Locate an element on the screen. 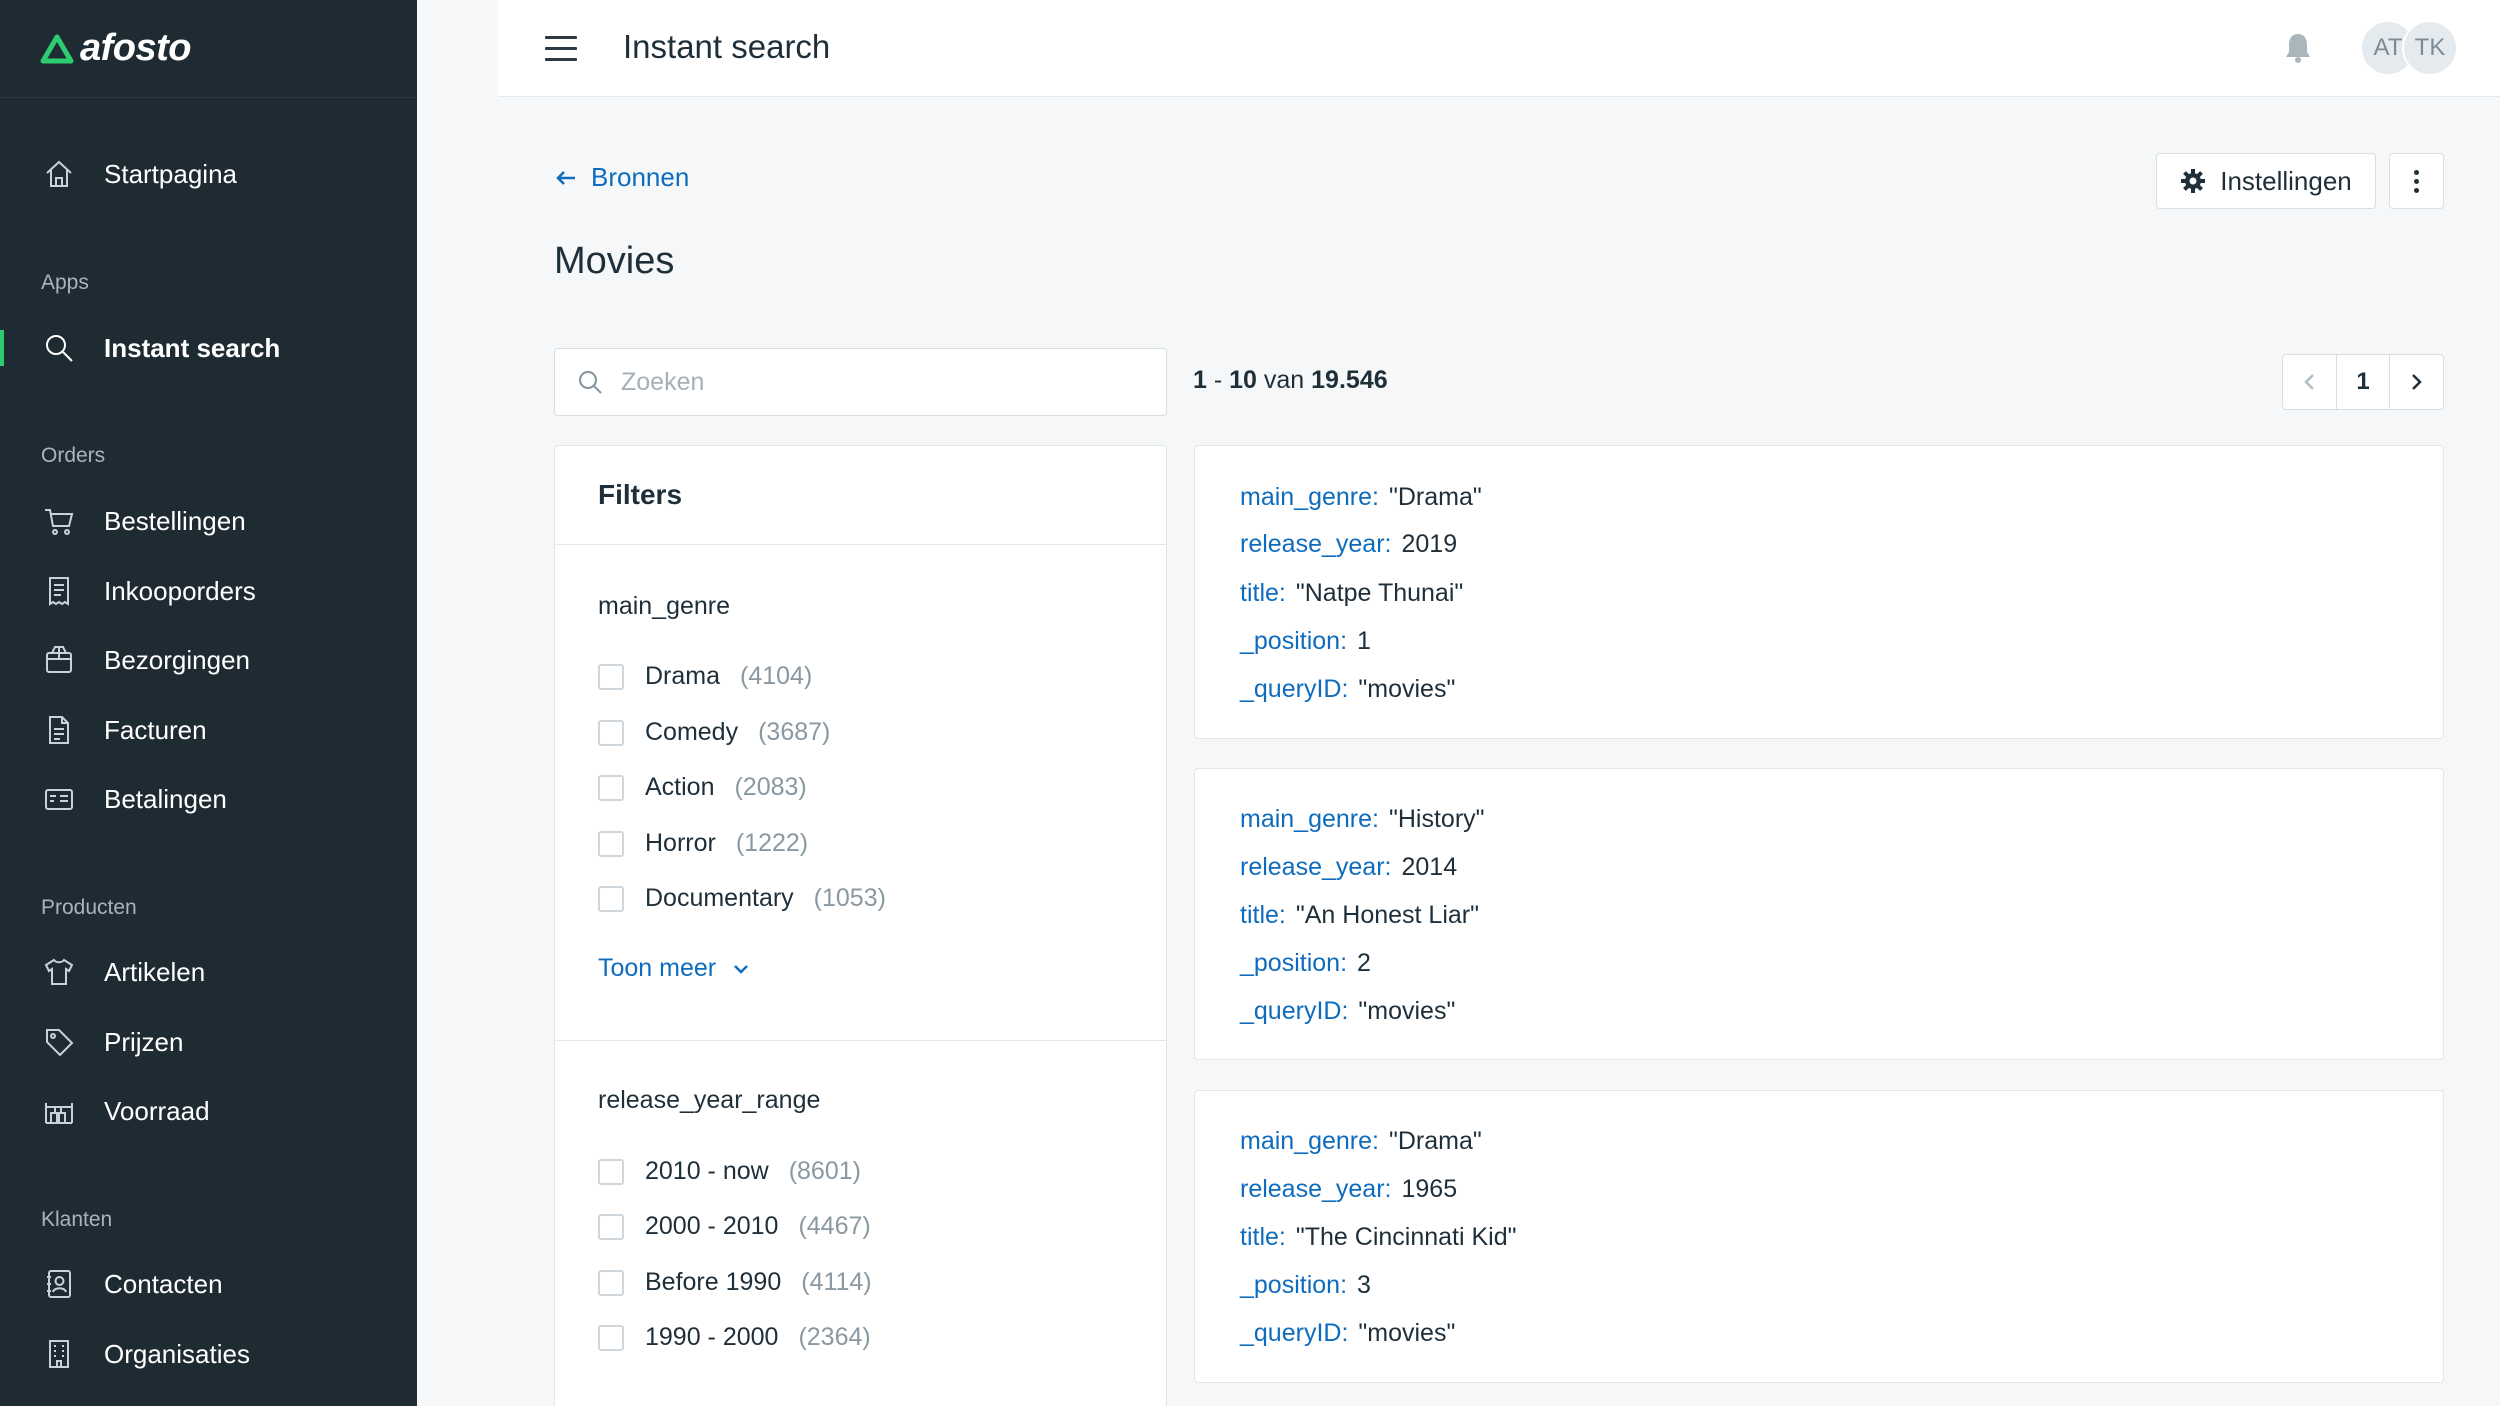 Image resolution: width=2500 pixels, height=1406 pixels. sidebar-item-prijzen: Prijzen is located at coordinates (208, 1042).